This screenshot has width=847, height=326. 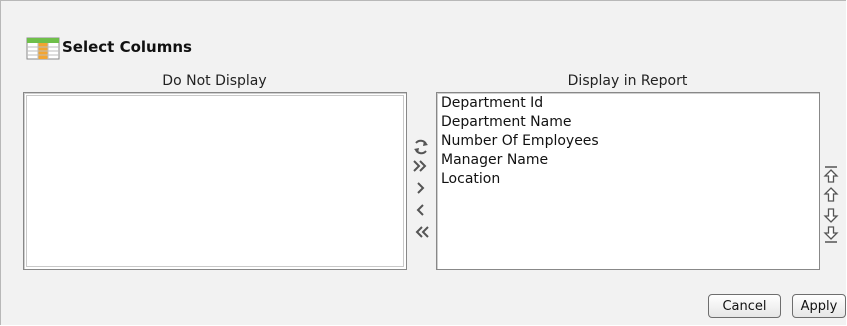 What do you see at coordinates (127, 47) in the screenshot?
I see `dialog-title-text: Select Columns` at bounding box center [127, 47].